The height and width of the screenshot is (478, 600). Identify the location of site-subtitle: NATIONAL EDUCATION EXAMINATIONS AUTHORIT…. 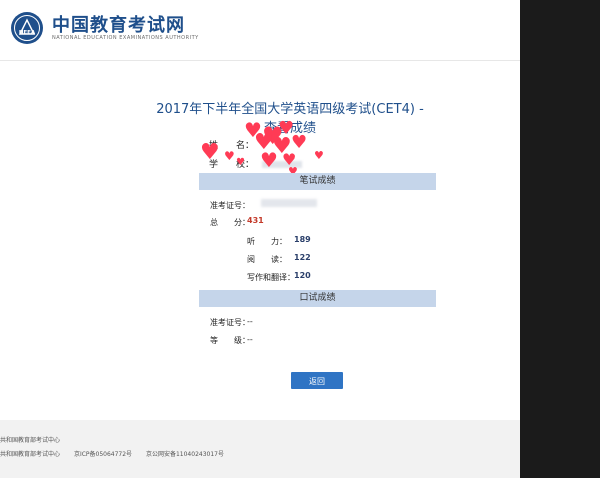
(125, 38).